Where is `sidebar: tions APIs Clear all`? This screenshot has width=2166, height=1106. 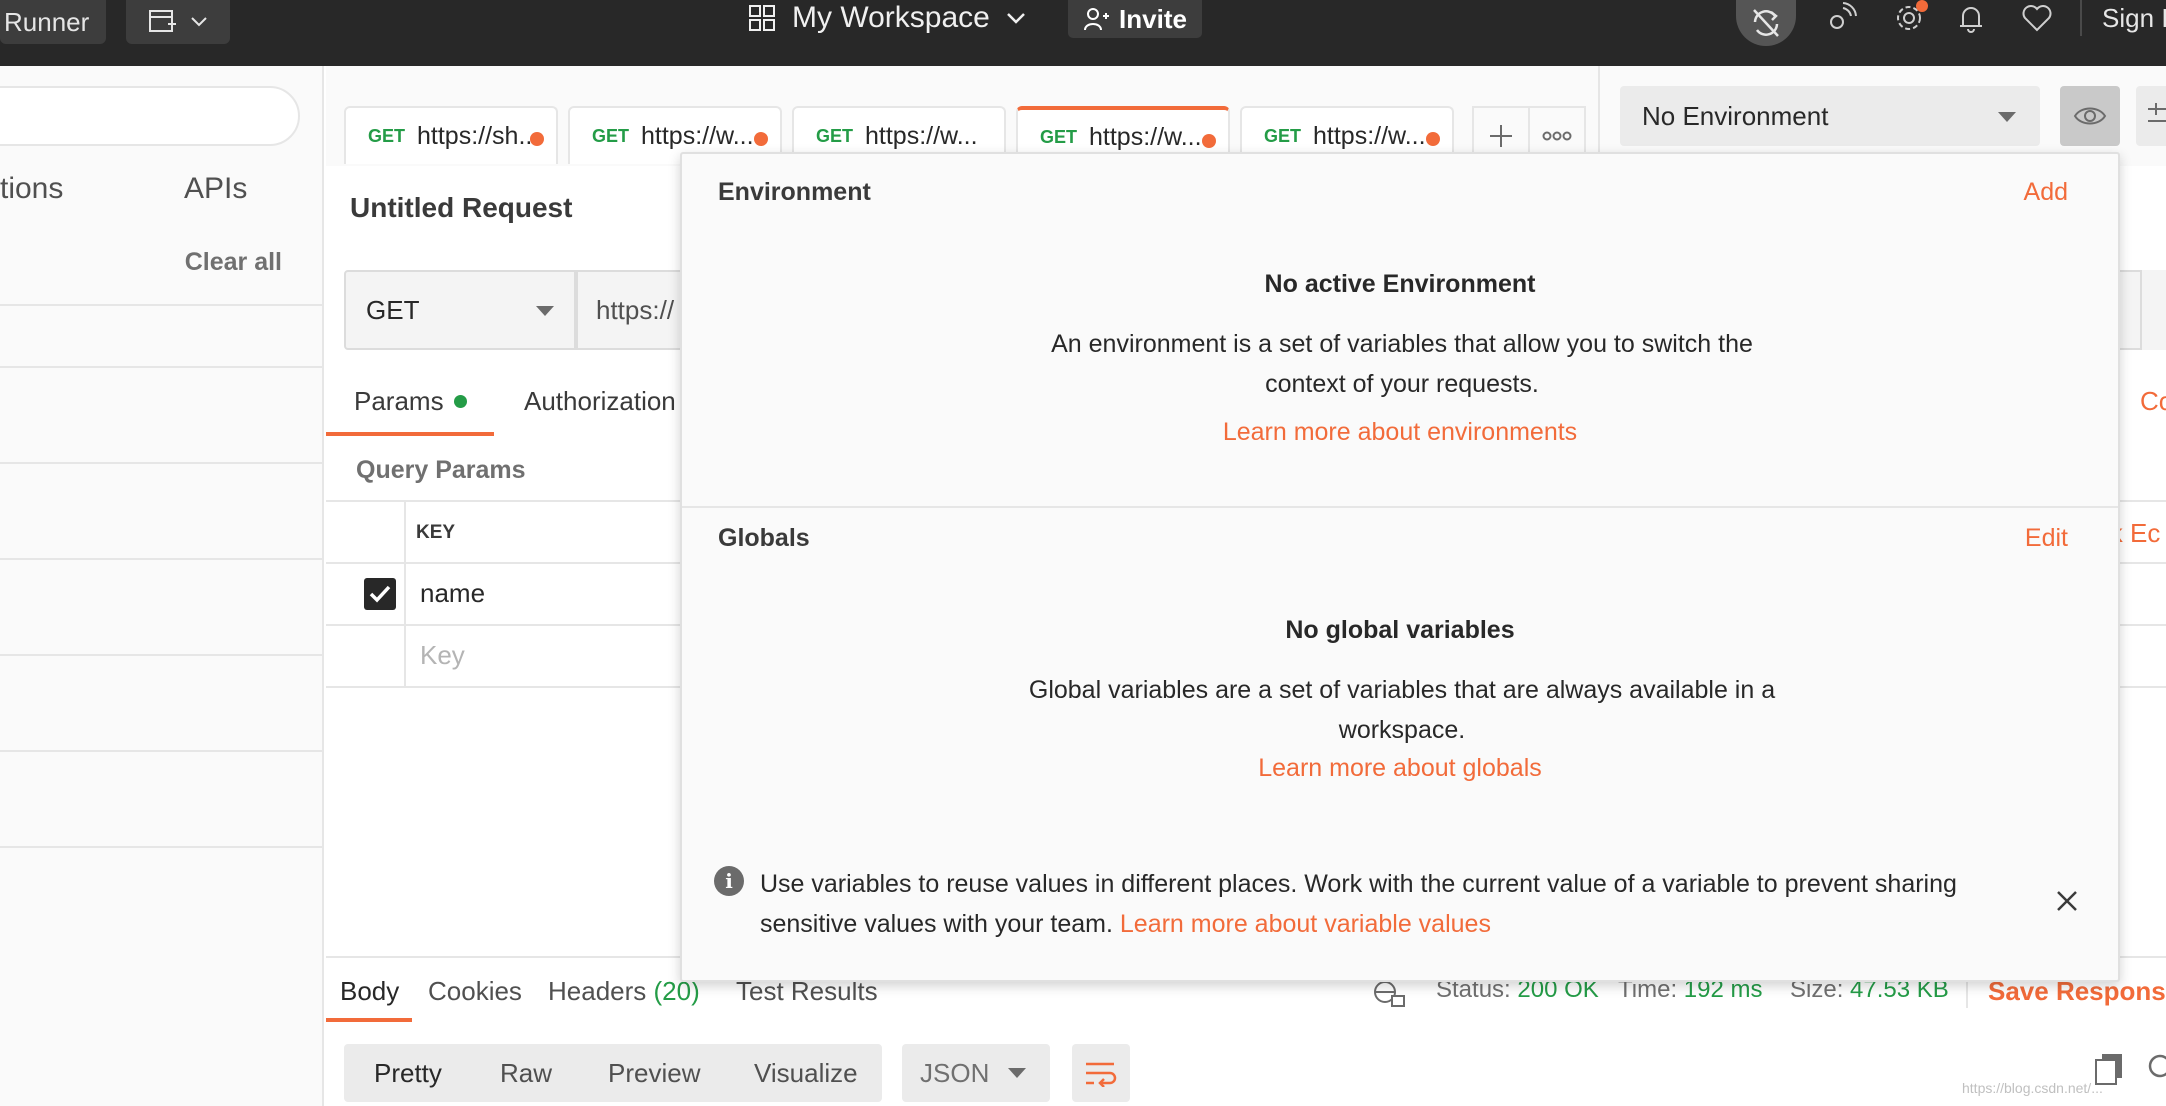
sidebar: tions APIs Clear all is located at coordinates (162, 586).